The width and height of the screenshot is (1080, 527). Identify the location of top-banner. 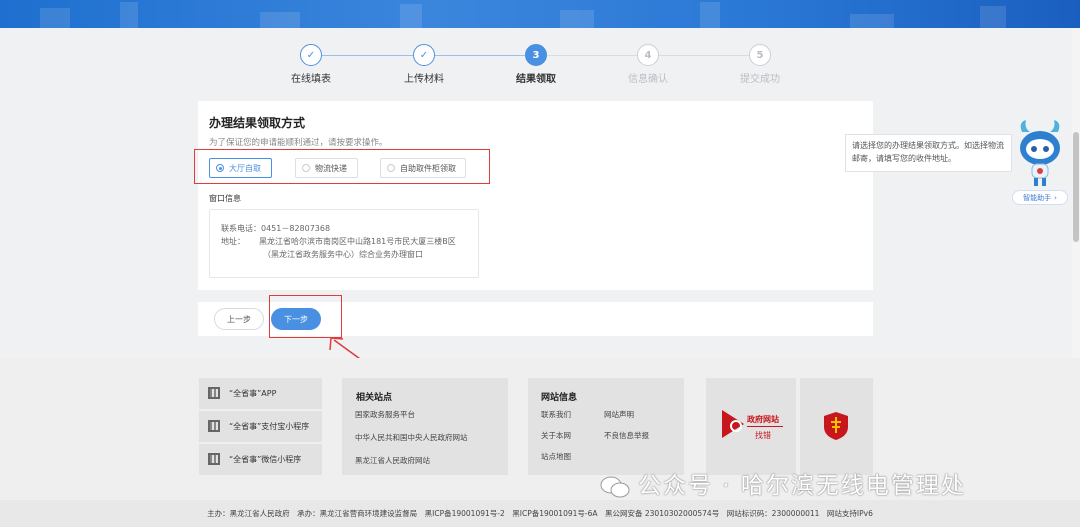
(540, 14).